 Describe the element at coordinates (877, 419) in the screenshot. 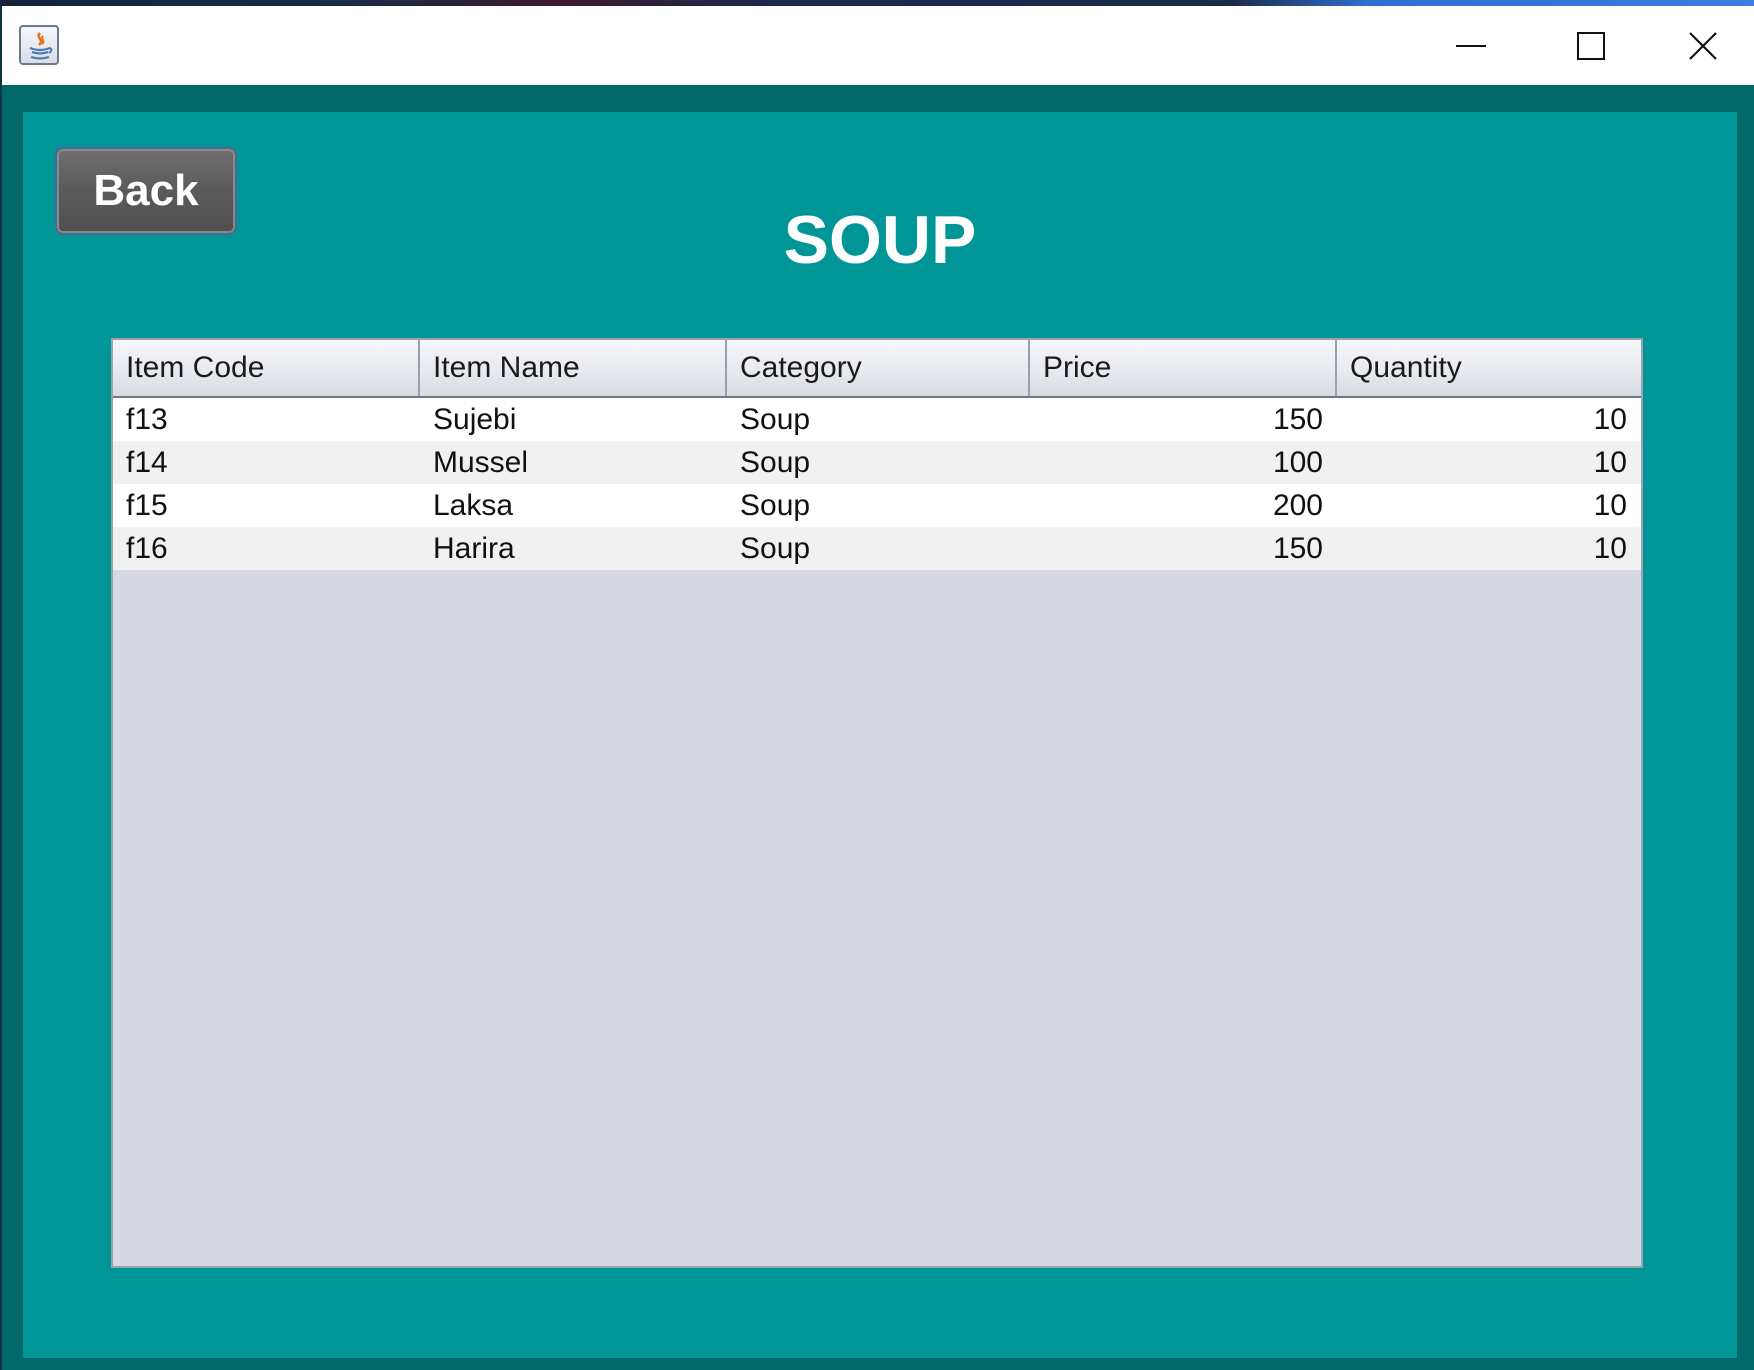

I see `table-row: f13 Sujebi Soup 150 10` at that location.